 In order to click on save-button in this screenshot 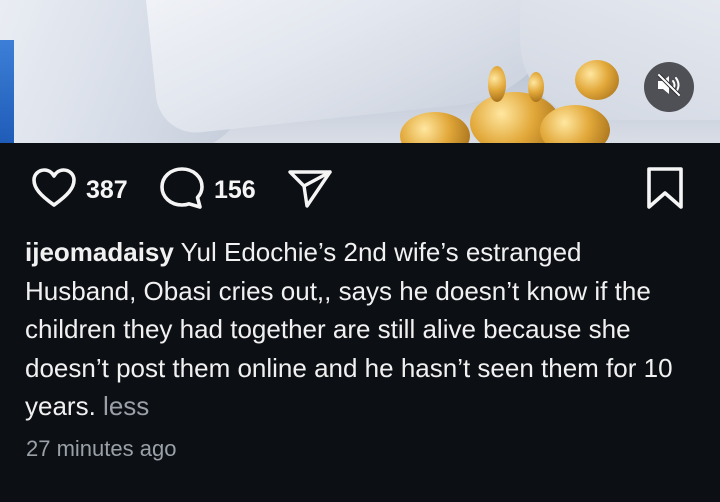, I will do `click(665, 190)`.